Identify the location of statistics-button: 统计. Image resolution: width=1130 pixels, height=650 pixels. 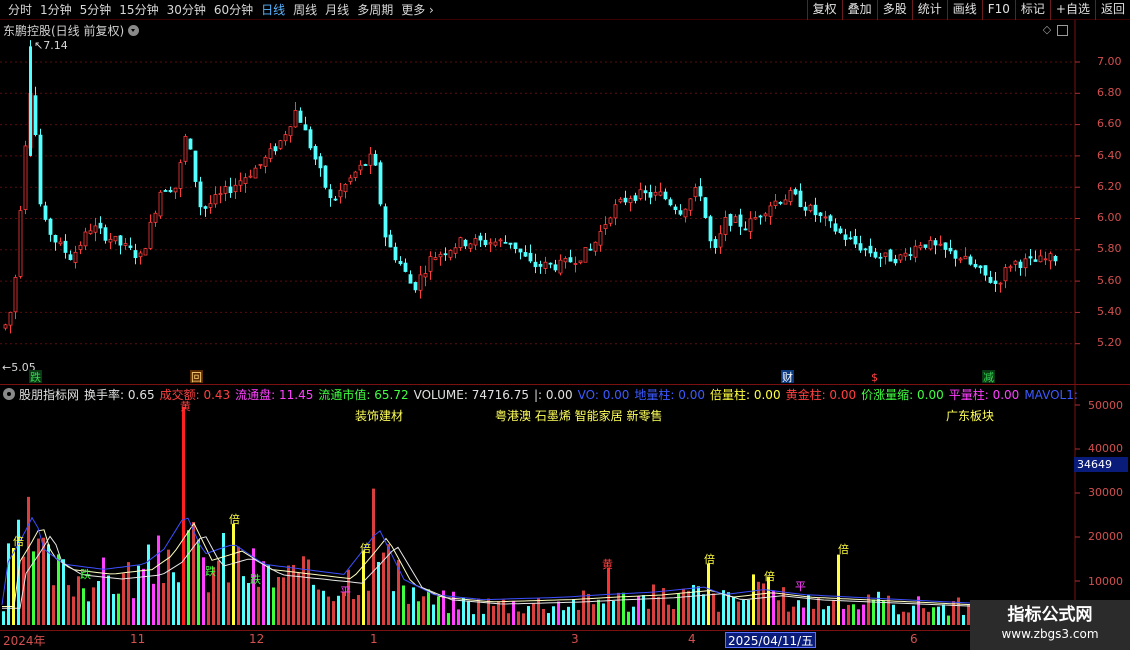
(929, 10).